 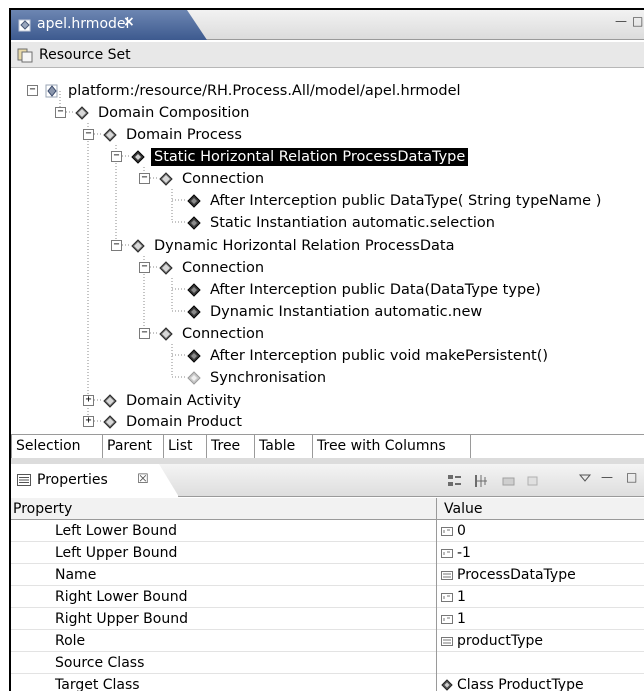 I want to click on property-name: Right Lower Bound, so click(x=121, y=597).